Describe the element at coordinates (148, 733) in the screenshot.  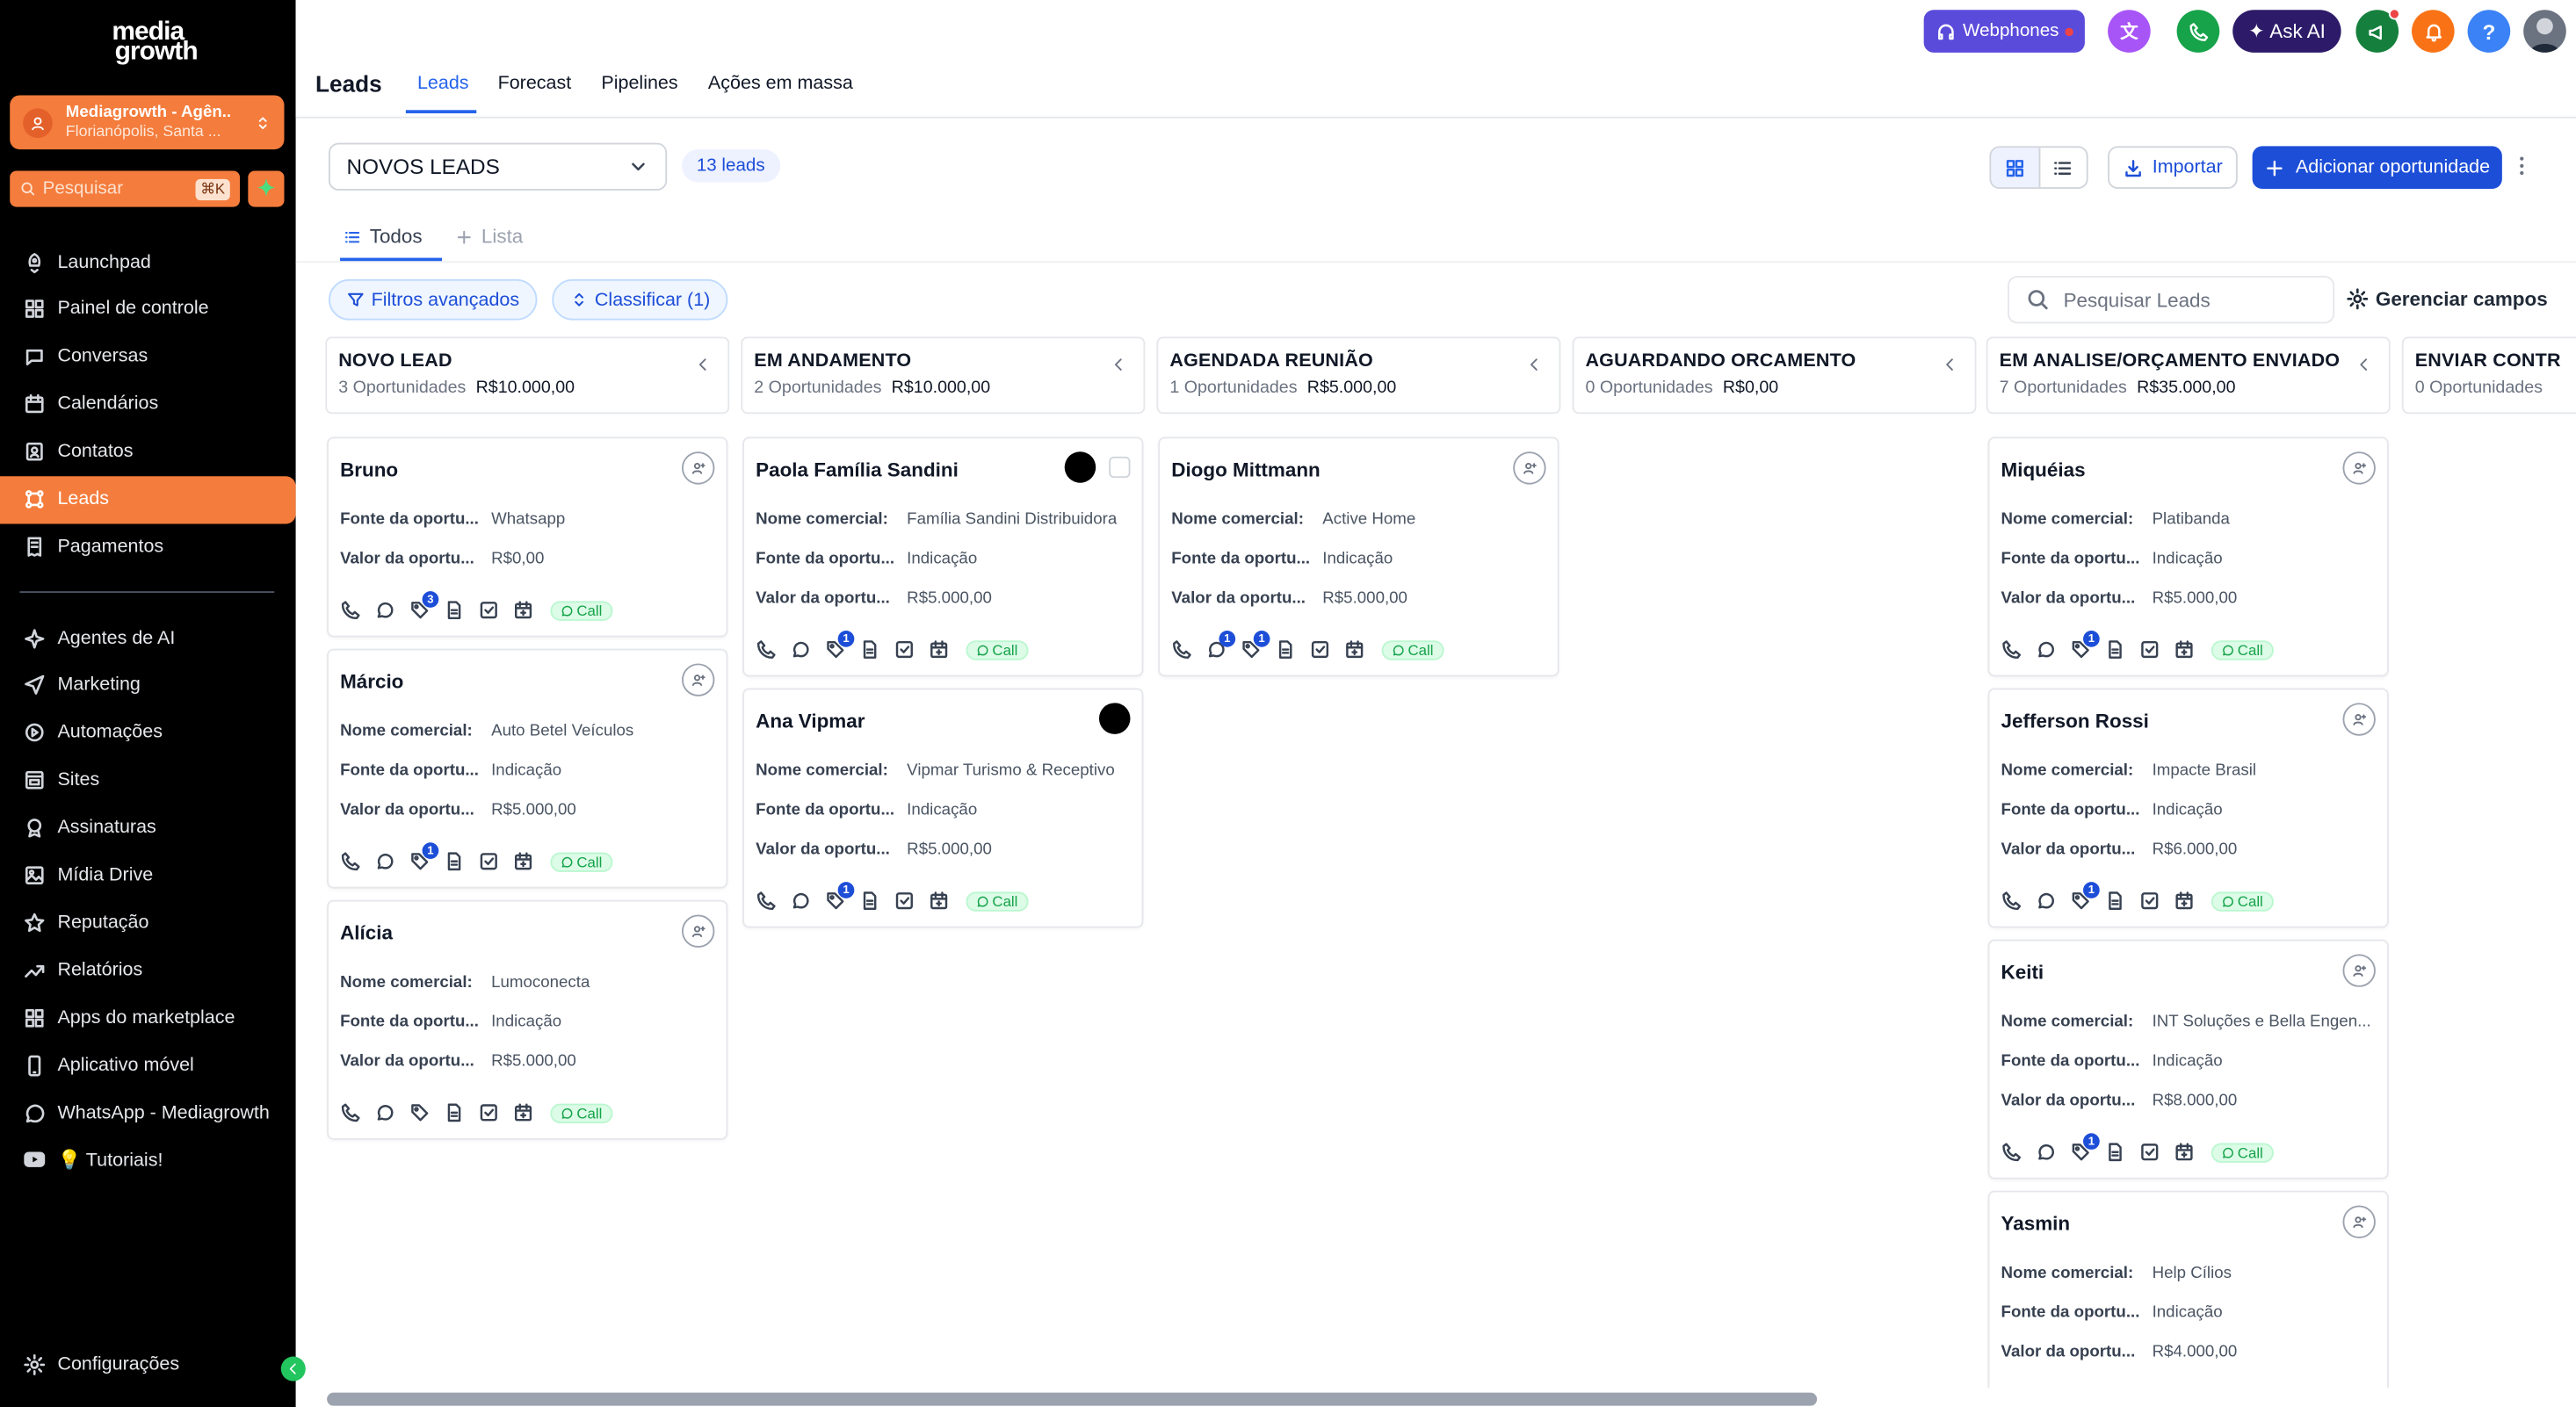
I see `sidebar-item-automacoes: Automações` at that location.